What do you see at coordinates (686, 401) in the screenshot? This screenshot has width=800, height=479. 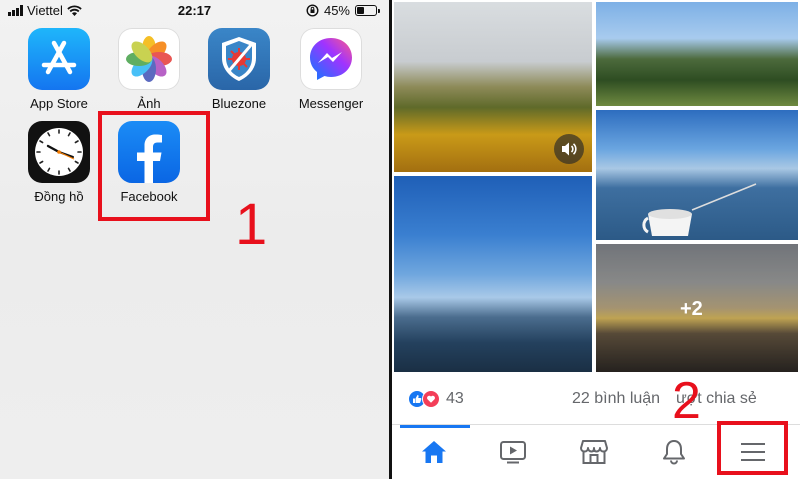 I see `step-2-label: 2` at bounding box center [686, 401].